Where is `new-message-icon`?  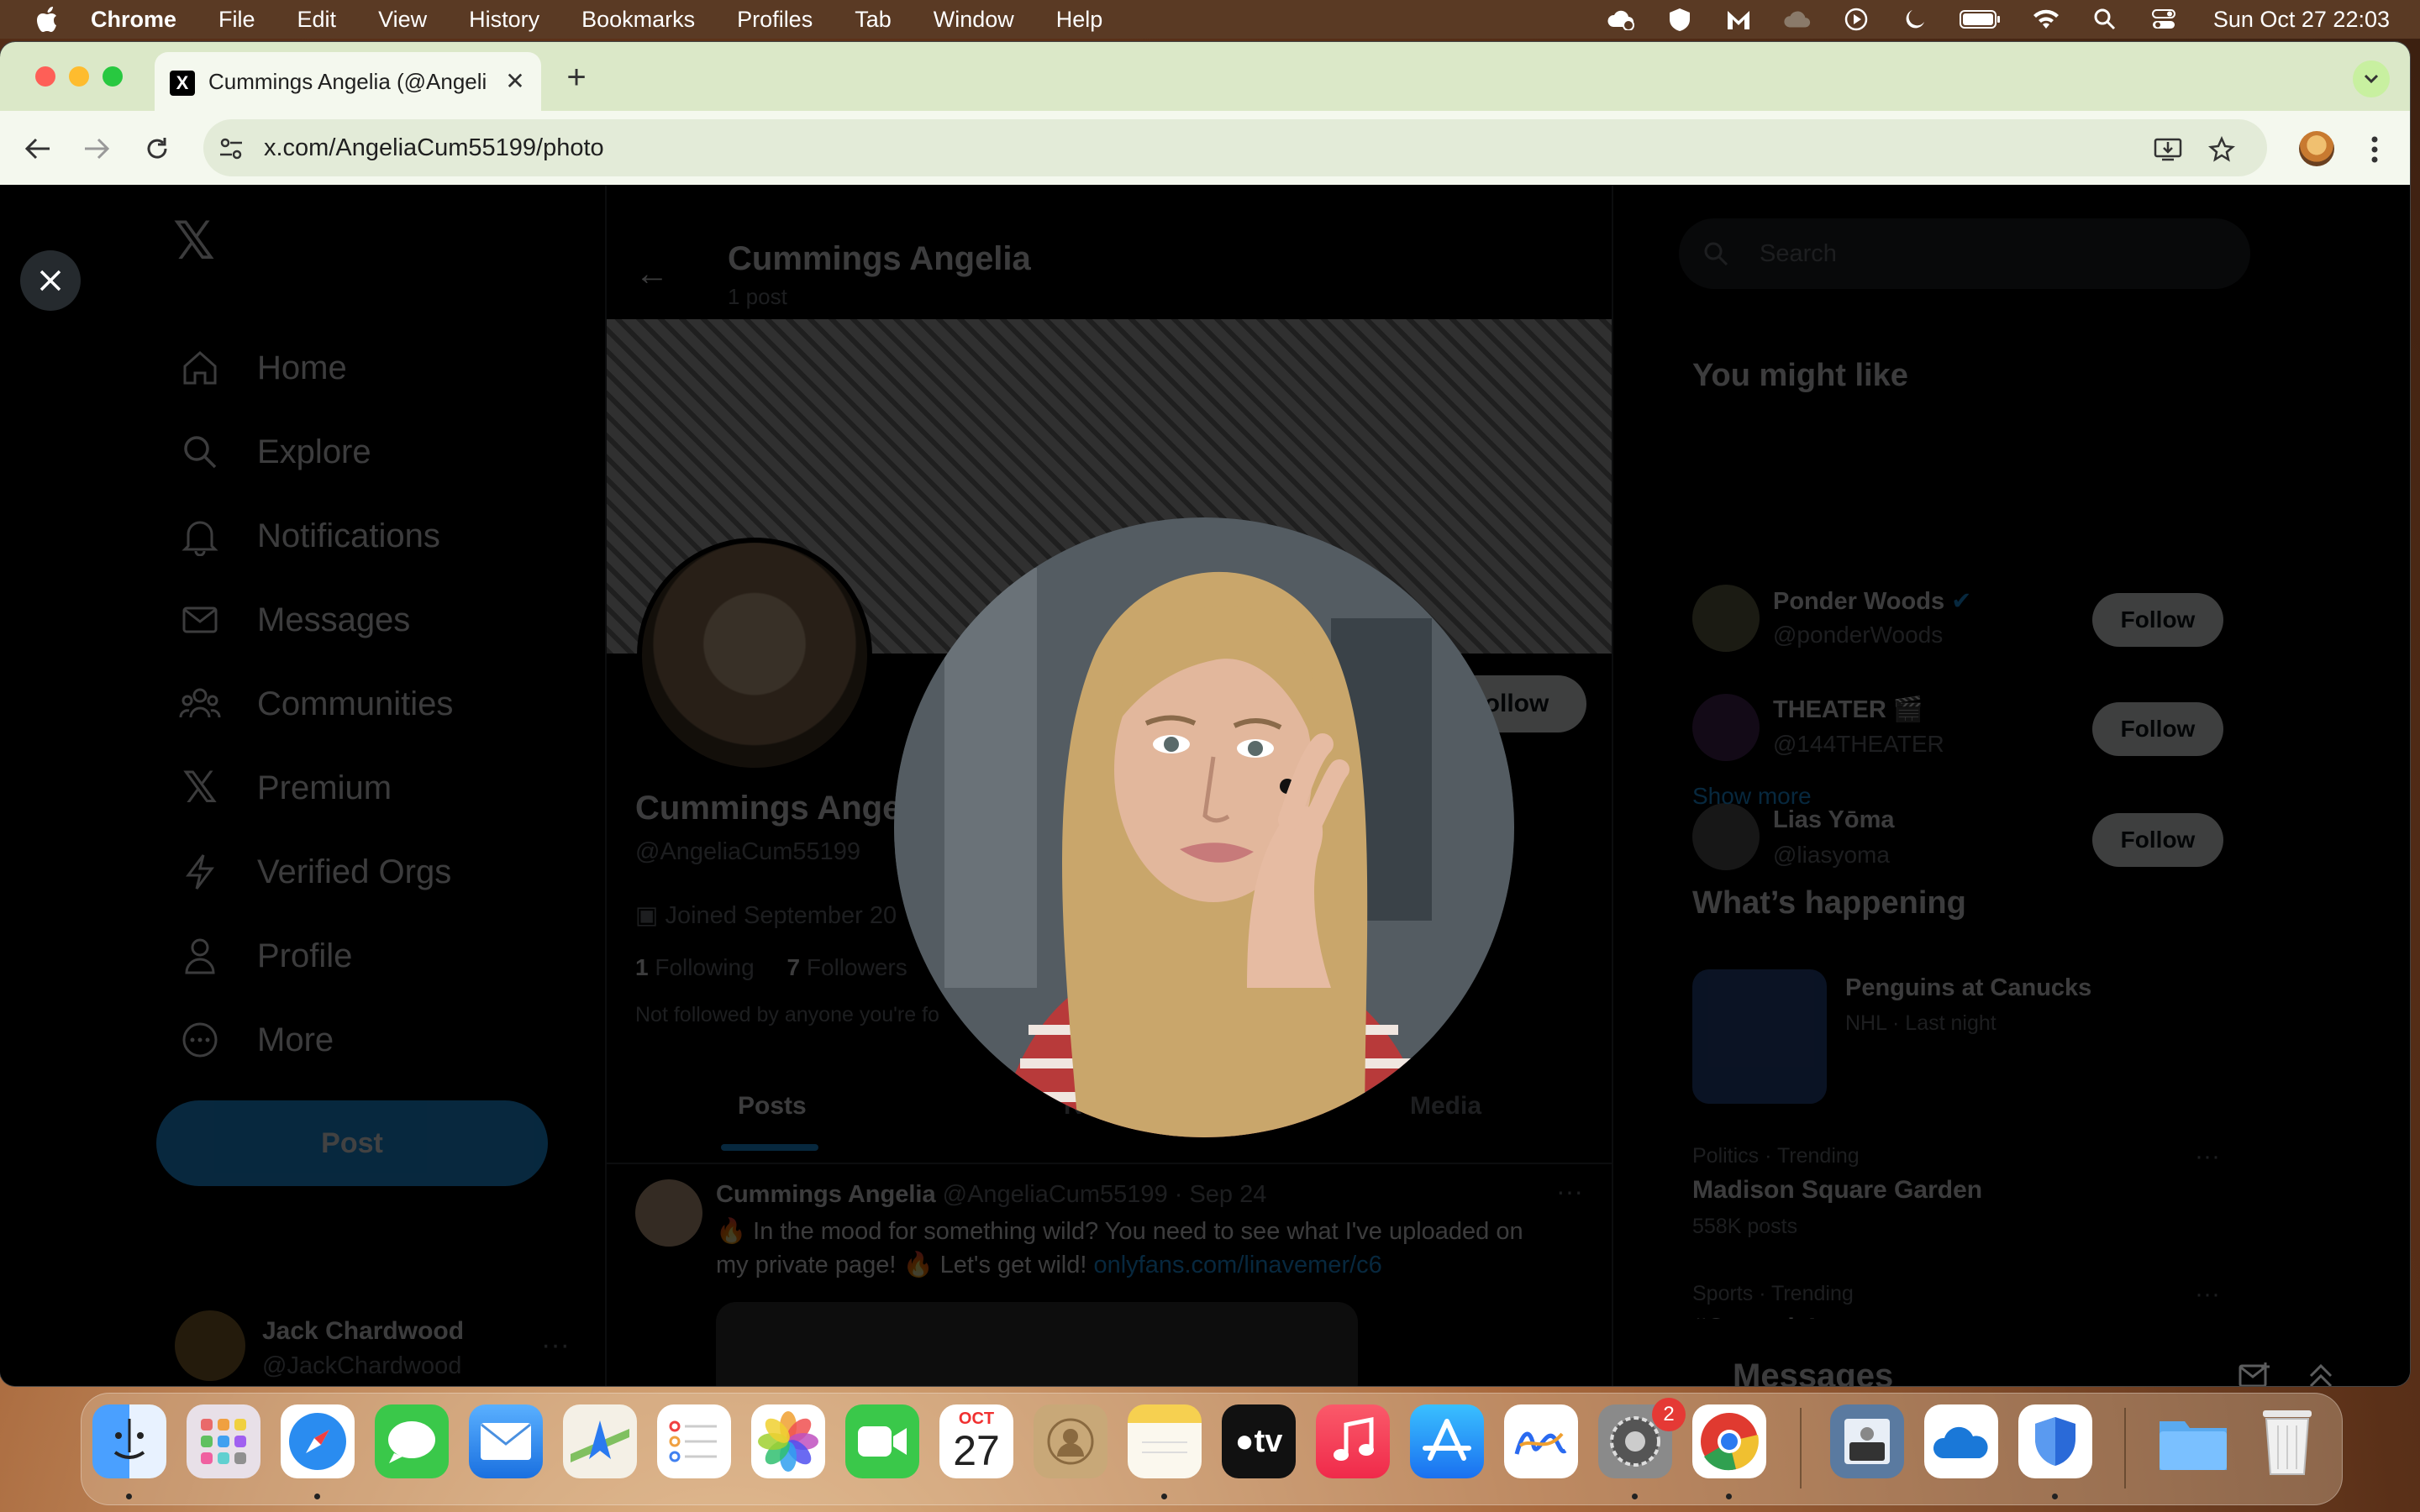
new-message-icon is located at coordinates (2255, 1371).